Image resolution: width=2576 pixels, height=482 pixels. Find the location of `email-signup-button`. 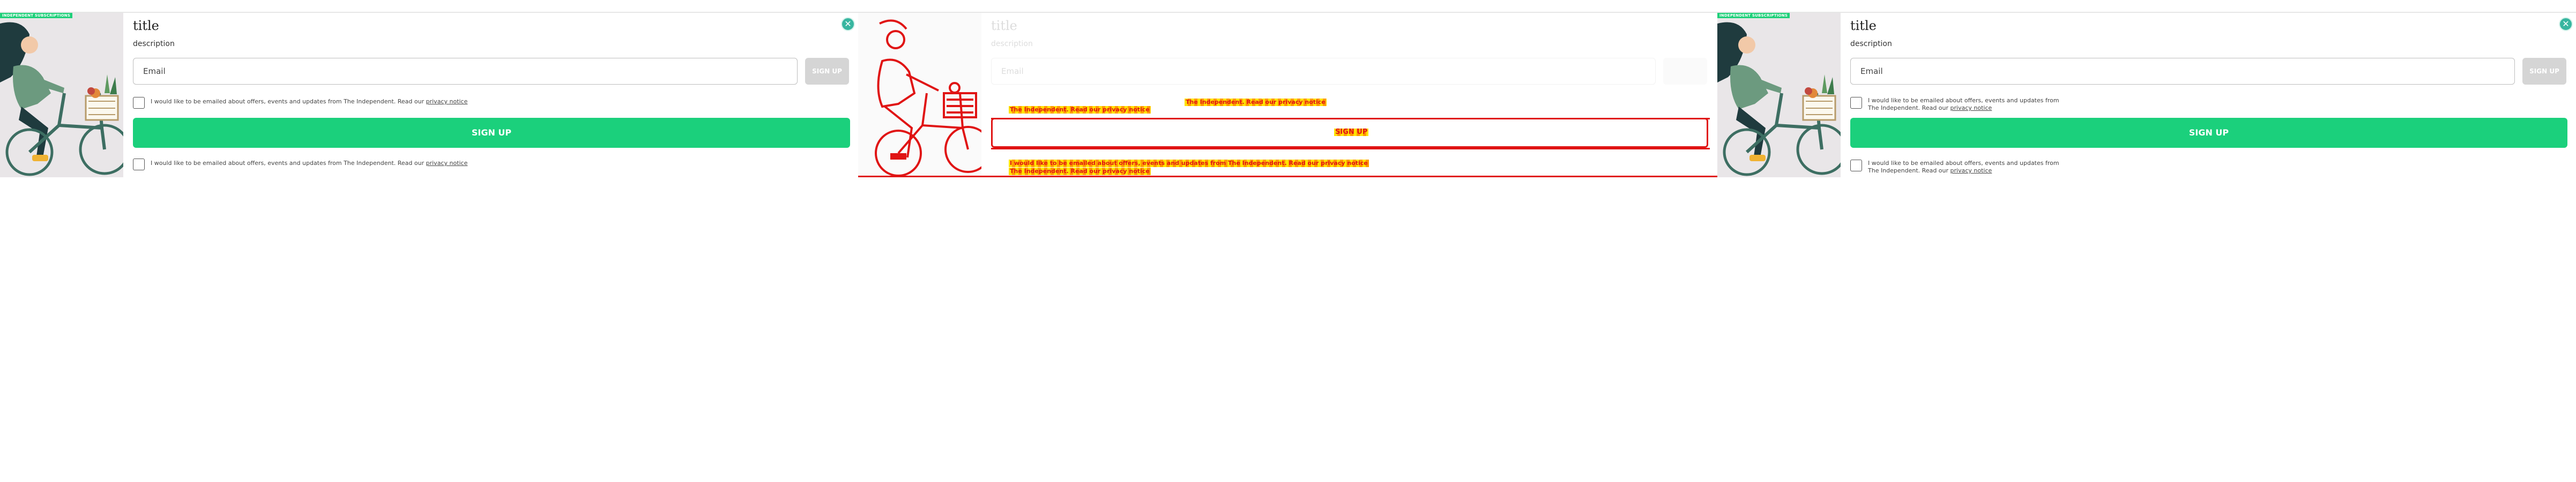

email-signup-button is located at coordinates (1685, 71).